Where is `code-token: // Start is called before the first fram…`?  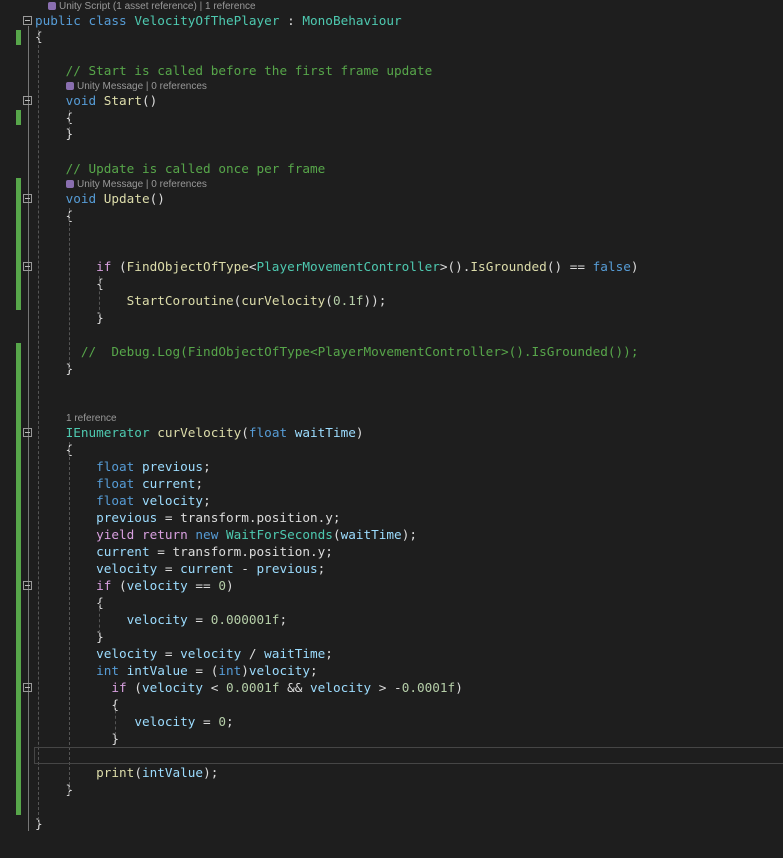 code-token: // Start is called before the first fram… is located at coordinates (249, 70).